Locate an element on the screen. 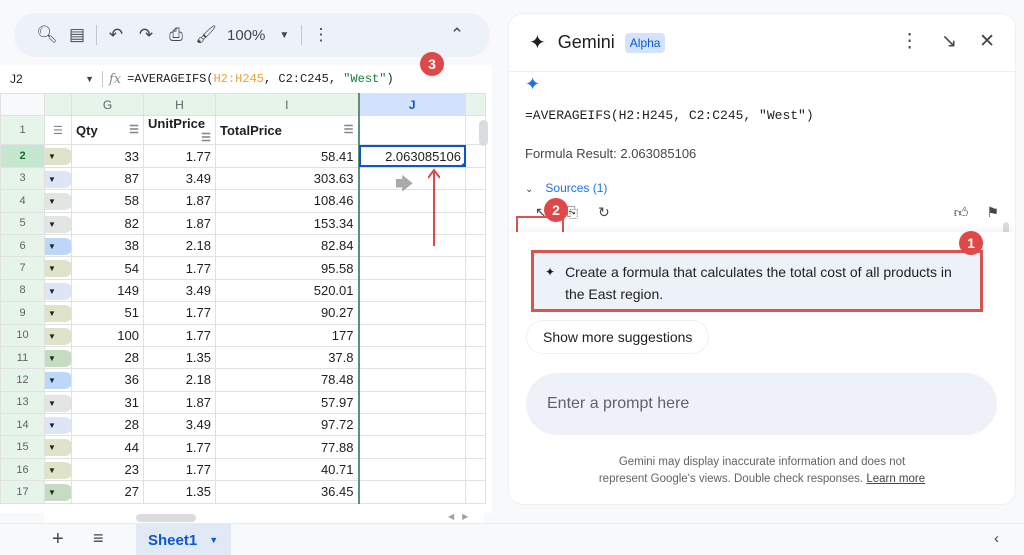 The height and width of the screenshot is (555, 1024). cell-qty: 58 is located at coordinates (107, 201).